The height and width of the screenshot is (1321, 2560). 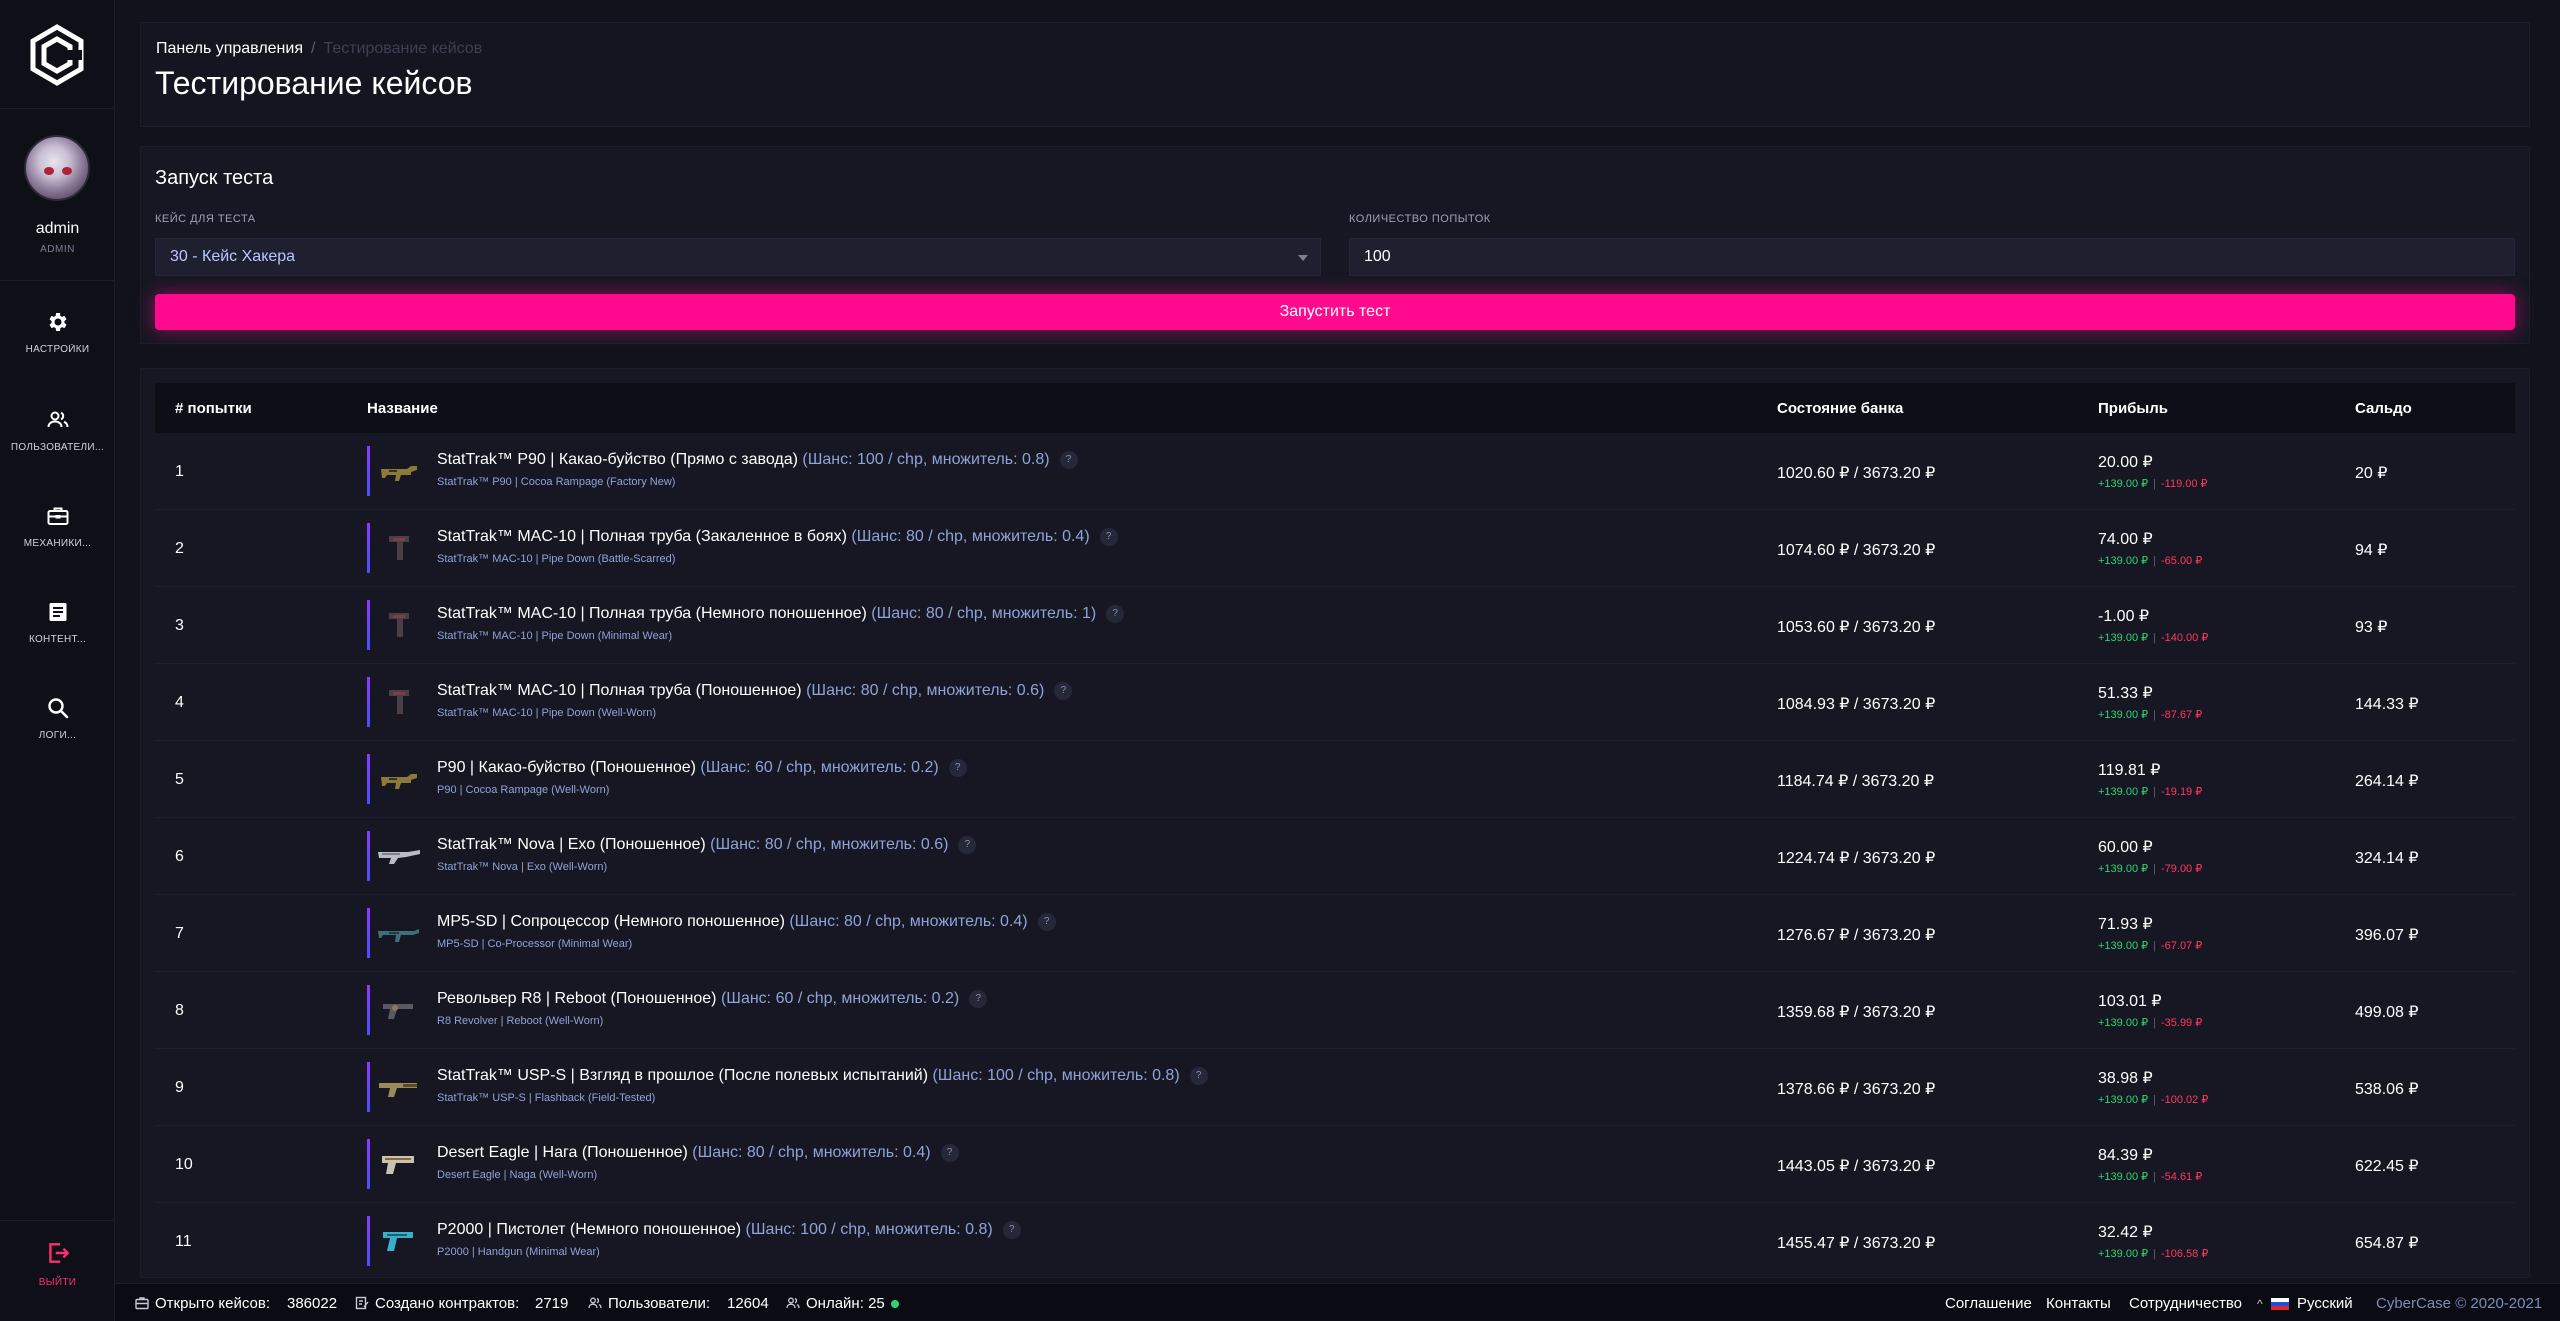 What do you see at coordinates (517, 1175) in the screenshot?
I see `item-subtitle: Desert Eagle | Naga (Well-Worn)` at bounding box center [517, 1175].